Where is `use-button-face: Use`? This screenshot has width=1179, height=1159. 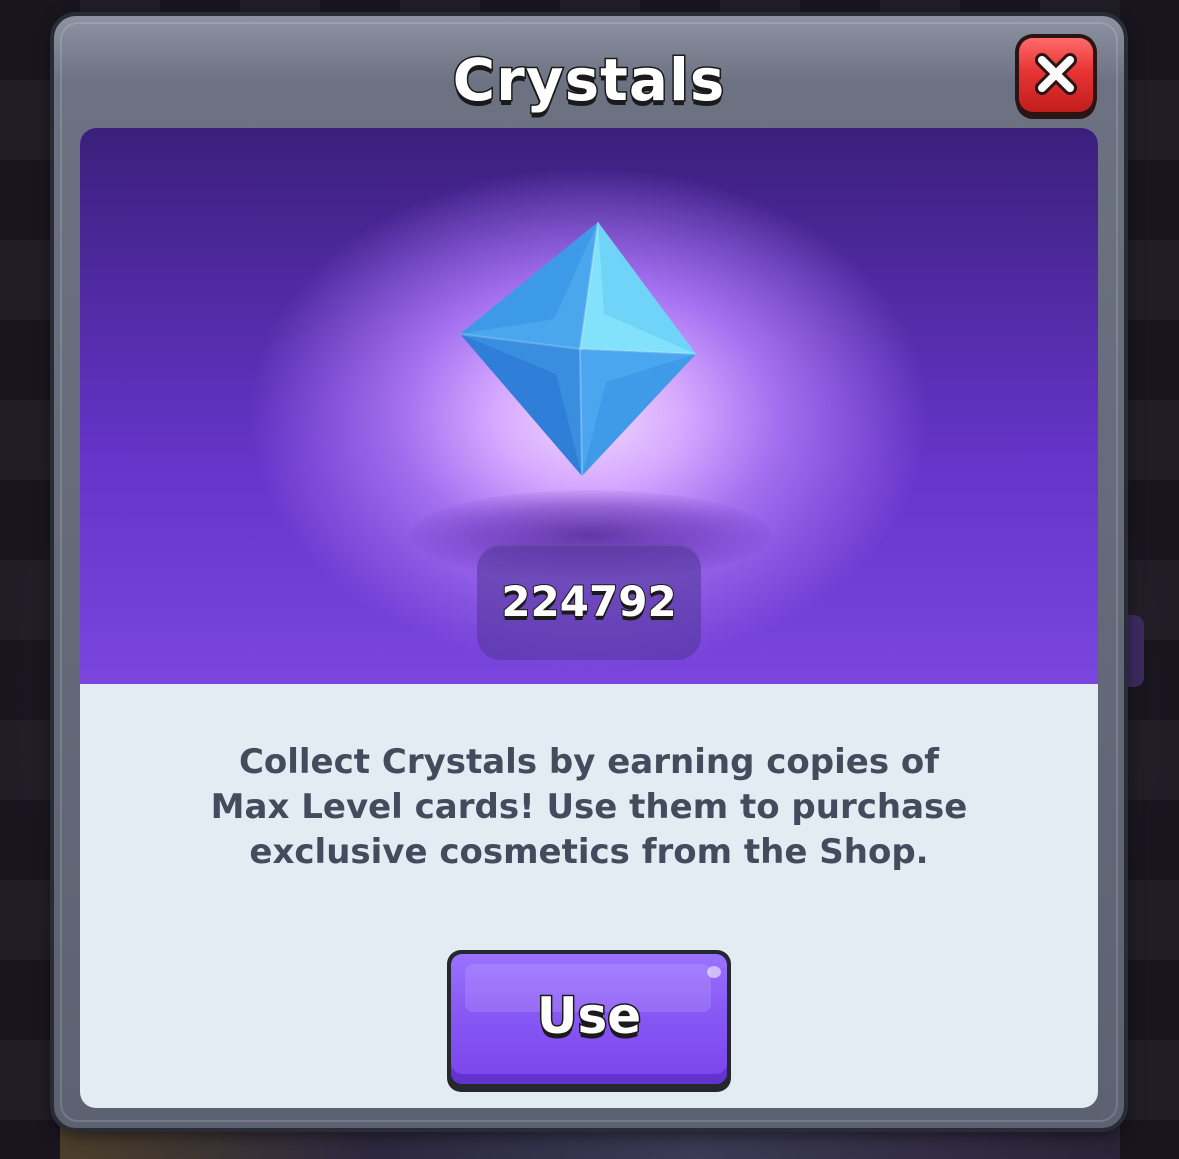
use-button-face: Use is located at coordinates (589, 1019).